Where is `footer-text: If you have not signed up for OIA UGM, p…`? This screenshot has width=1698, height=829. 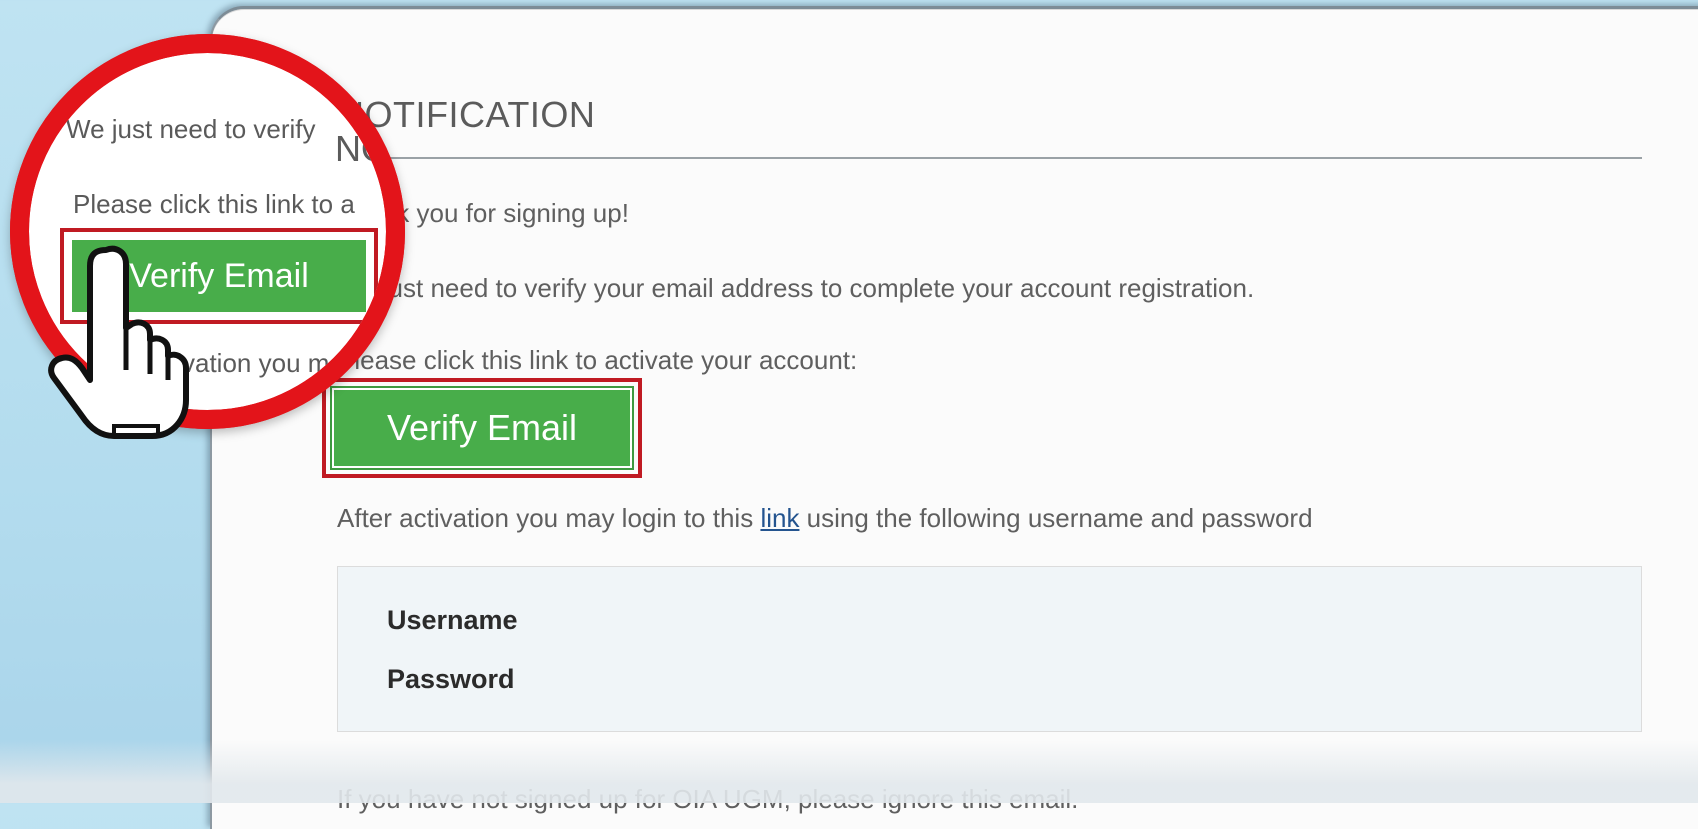 footer-text: If you have not signed up for OIA UGM, p… is located at coordinates (708, 799).